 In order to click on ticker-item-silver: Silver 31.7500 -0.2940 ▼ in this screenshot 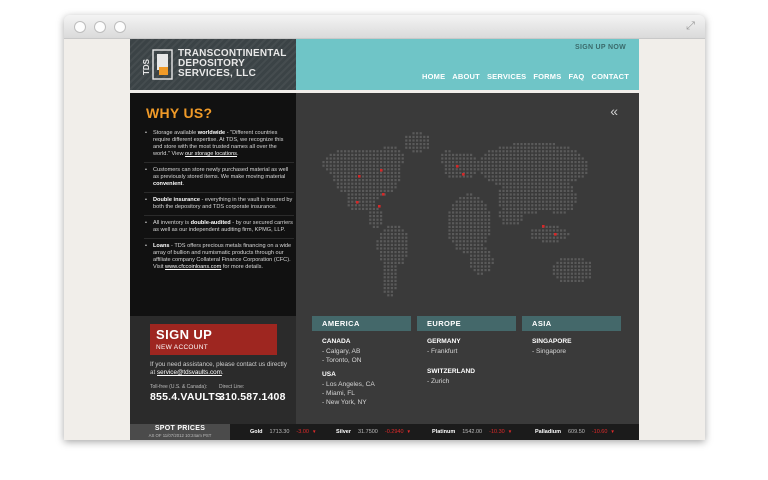, I will do `click(373, 432)`.